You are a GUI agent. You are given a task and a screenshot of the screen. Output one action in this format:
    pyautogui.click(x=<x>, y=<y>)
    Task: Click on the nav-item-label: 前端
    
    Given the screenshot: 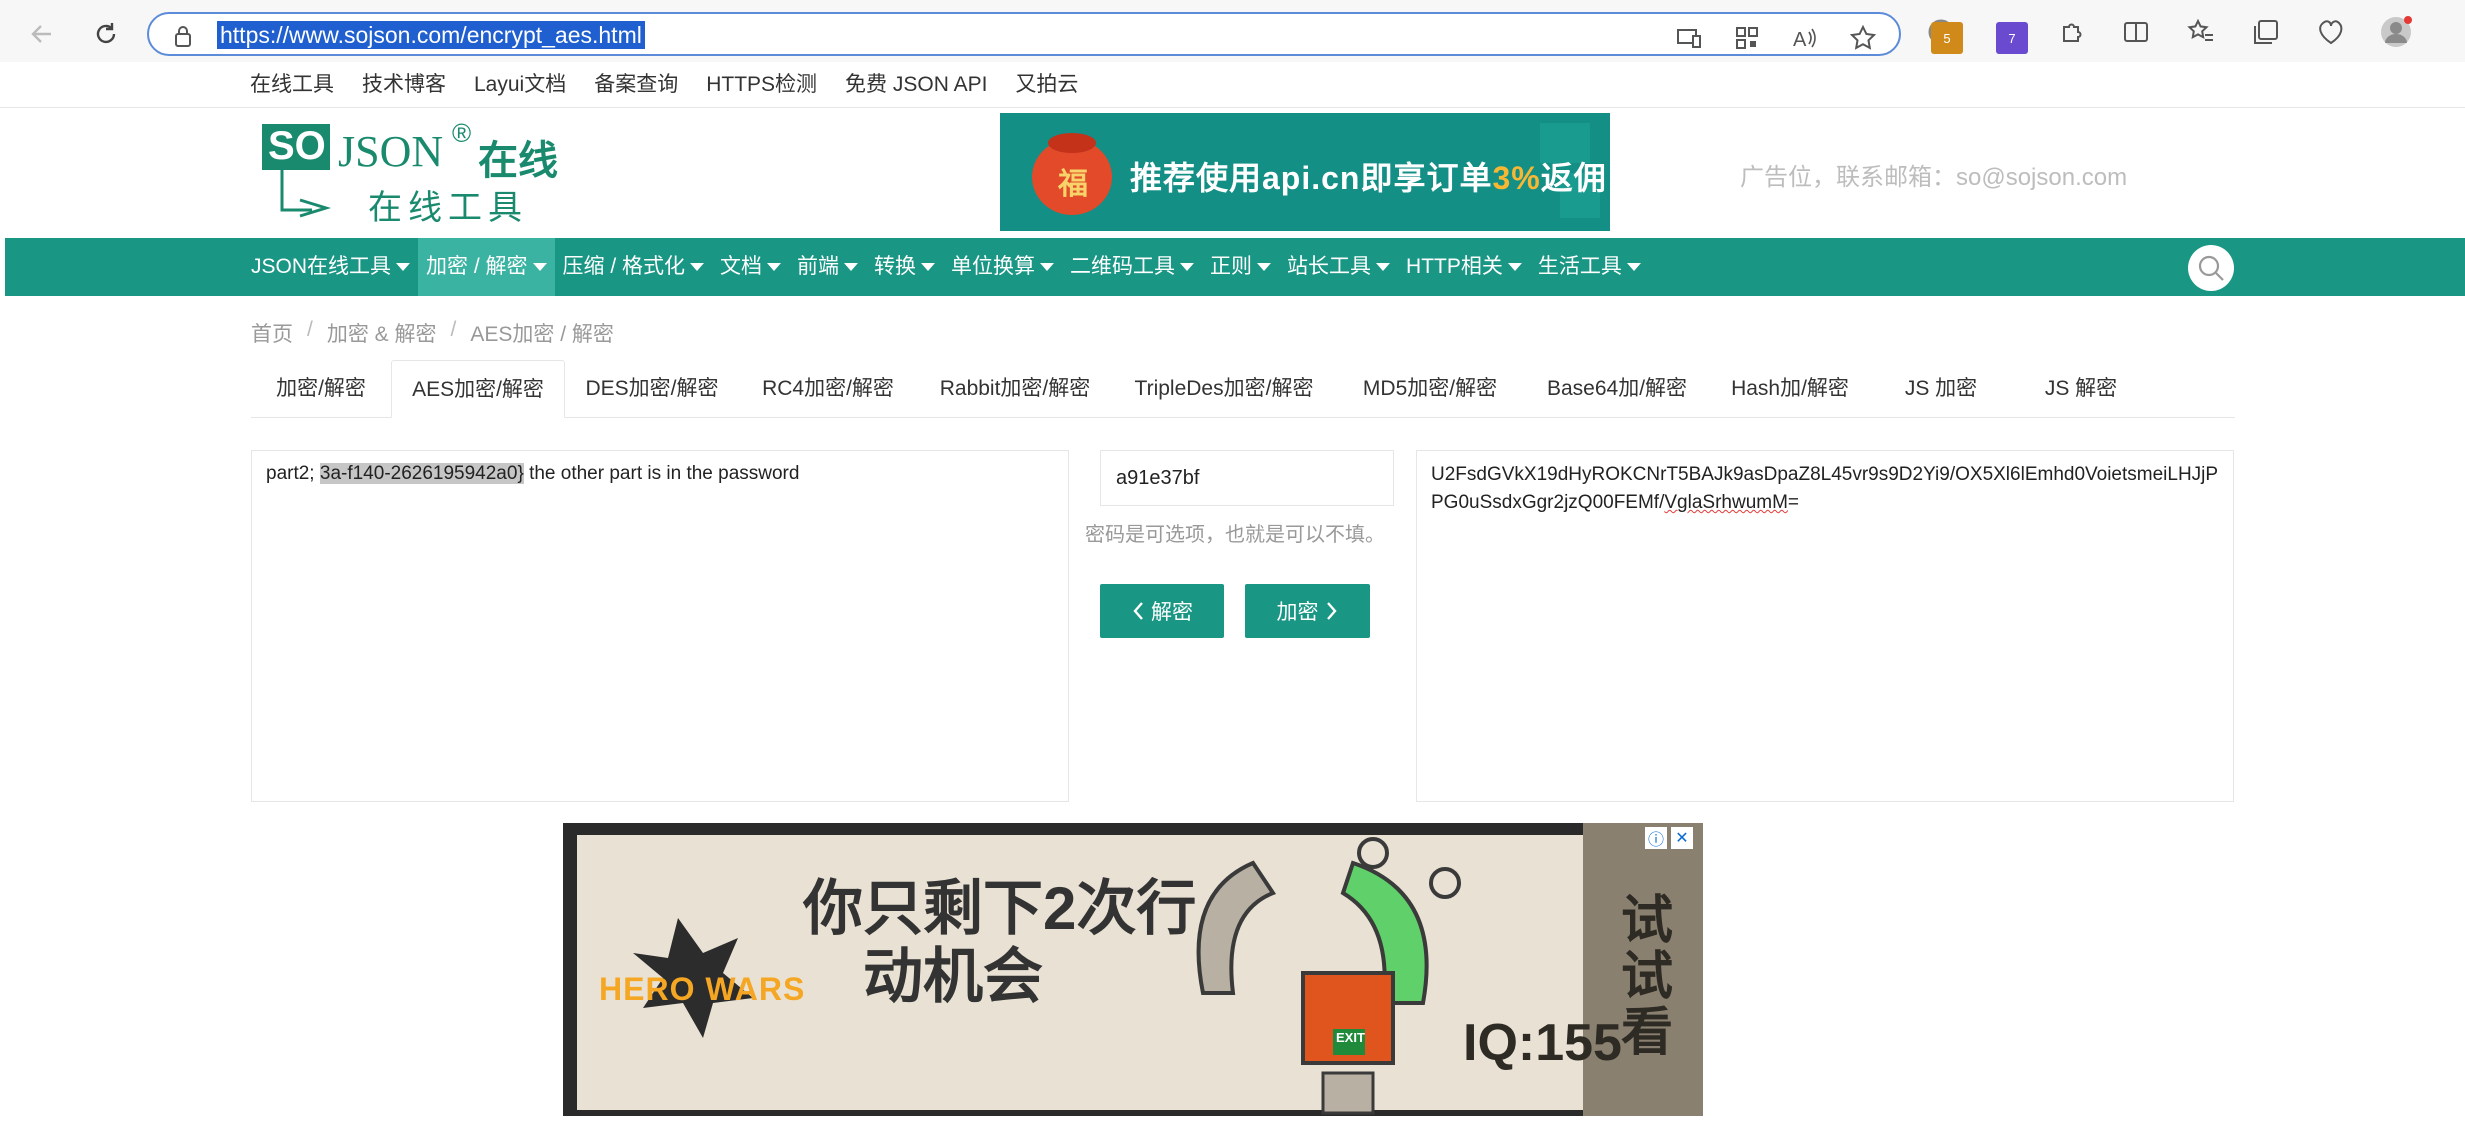 What is the action you would take?
    pyautogui.click(x=818, y=266)
    